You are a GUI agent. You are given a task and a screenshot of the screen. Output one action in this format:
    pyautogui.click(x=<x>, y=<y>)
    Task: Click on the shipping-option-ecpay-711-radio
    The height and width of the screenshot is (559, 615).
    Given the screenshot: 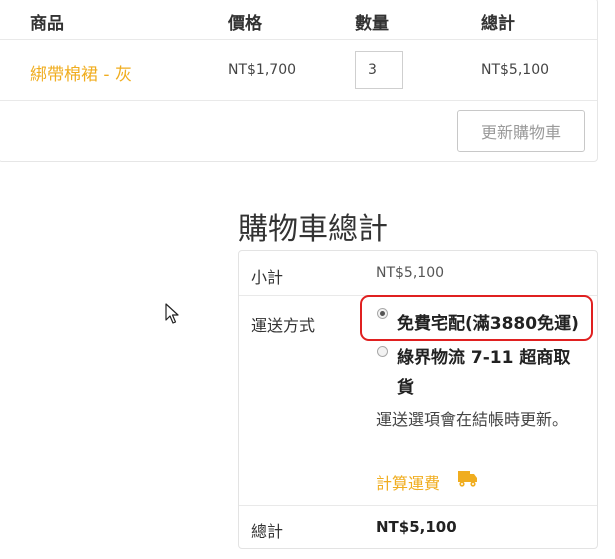 What is the action you would take?
    pyautogui.click(x=382, y=351)
    